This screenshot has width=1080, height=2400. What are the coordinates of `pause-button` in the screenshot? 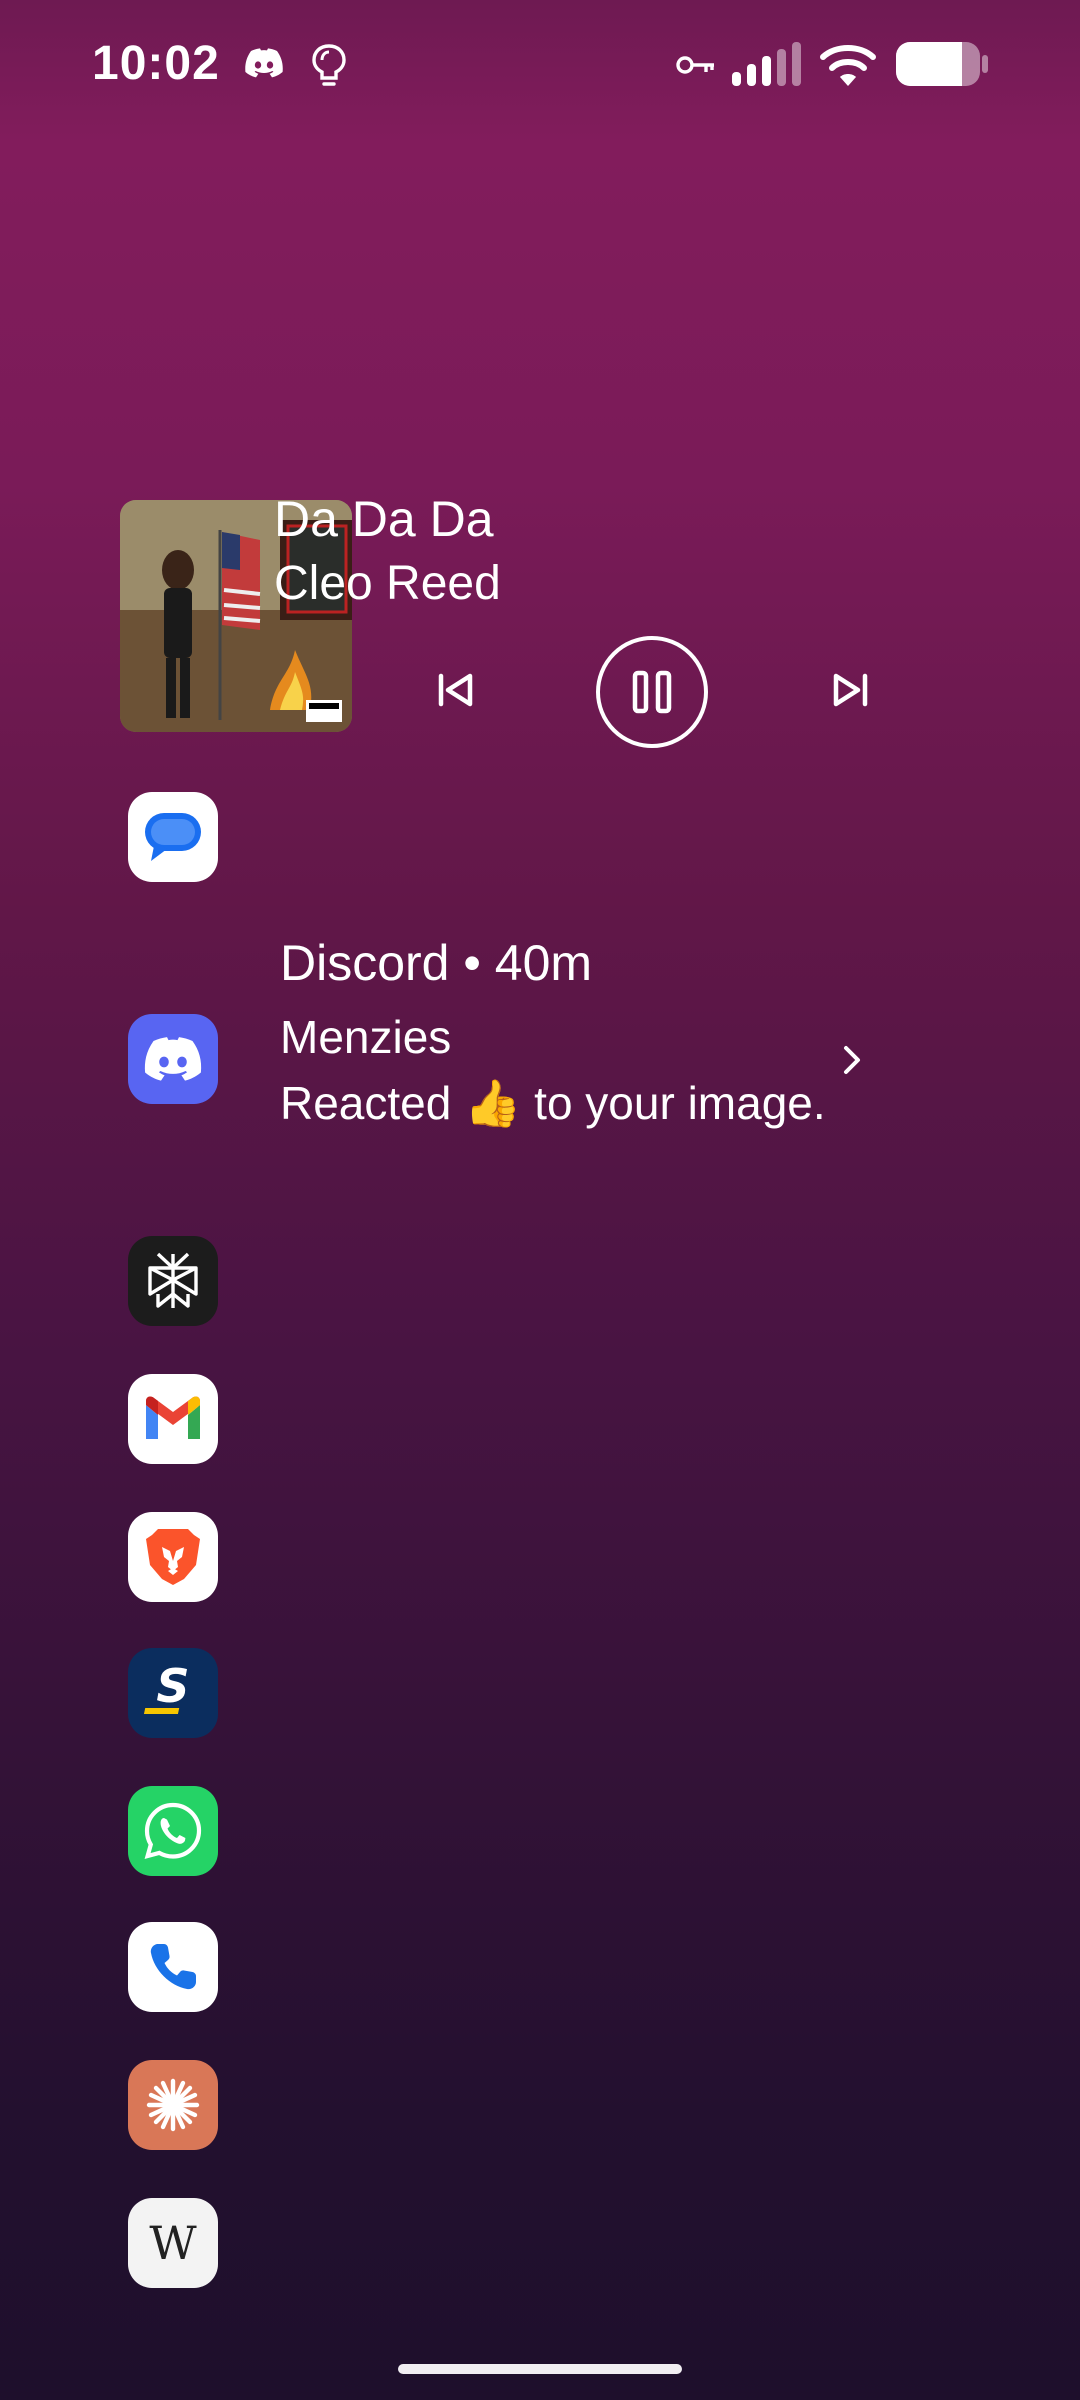 It's located at (652, 692).